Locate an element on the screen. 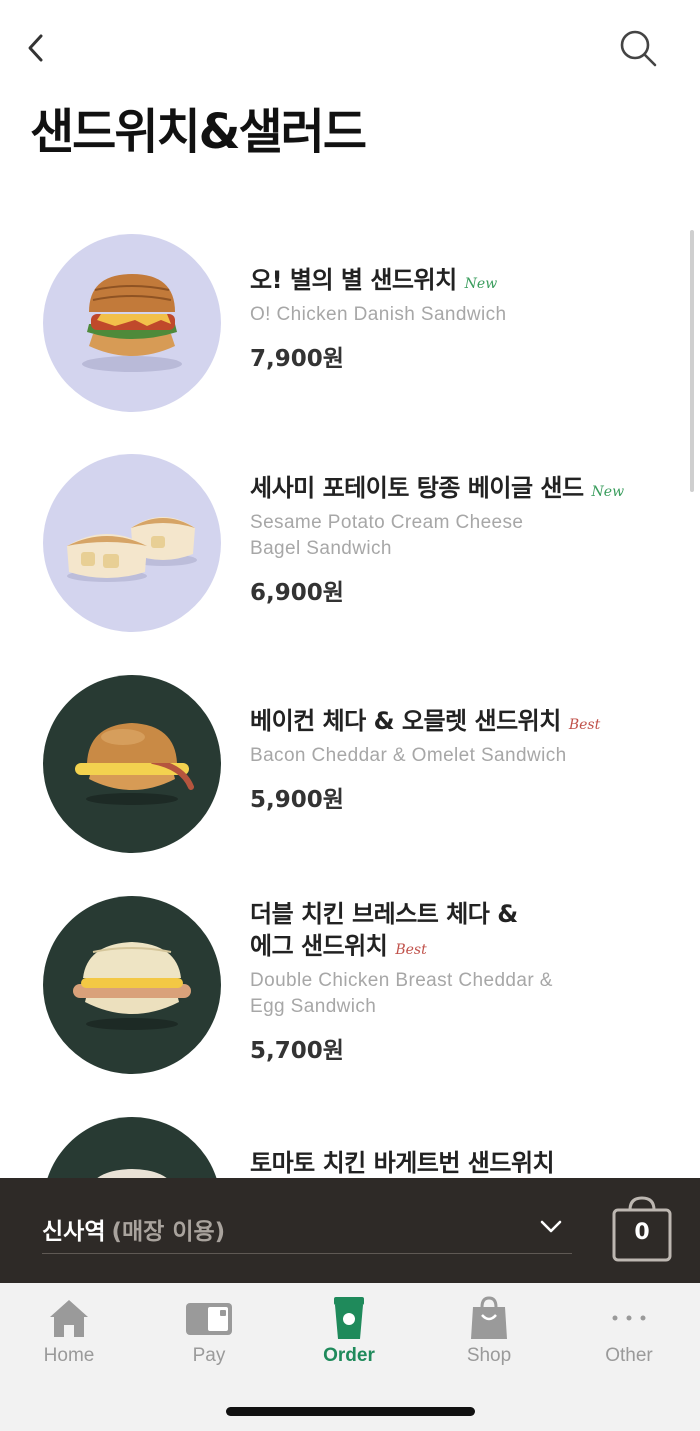 Image resolution: width=700 pixels, height=1431 pixels. tab-bar: Home Pay Order Shop Other is located at coordinates (350, 1357).